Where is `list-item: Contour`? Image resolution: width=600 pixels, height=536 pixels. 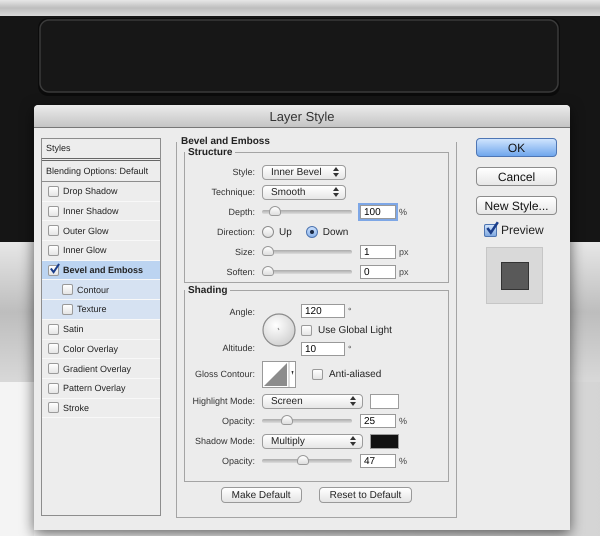 list-item: Contour is located at coordinates (101, 290).